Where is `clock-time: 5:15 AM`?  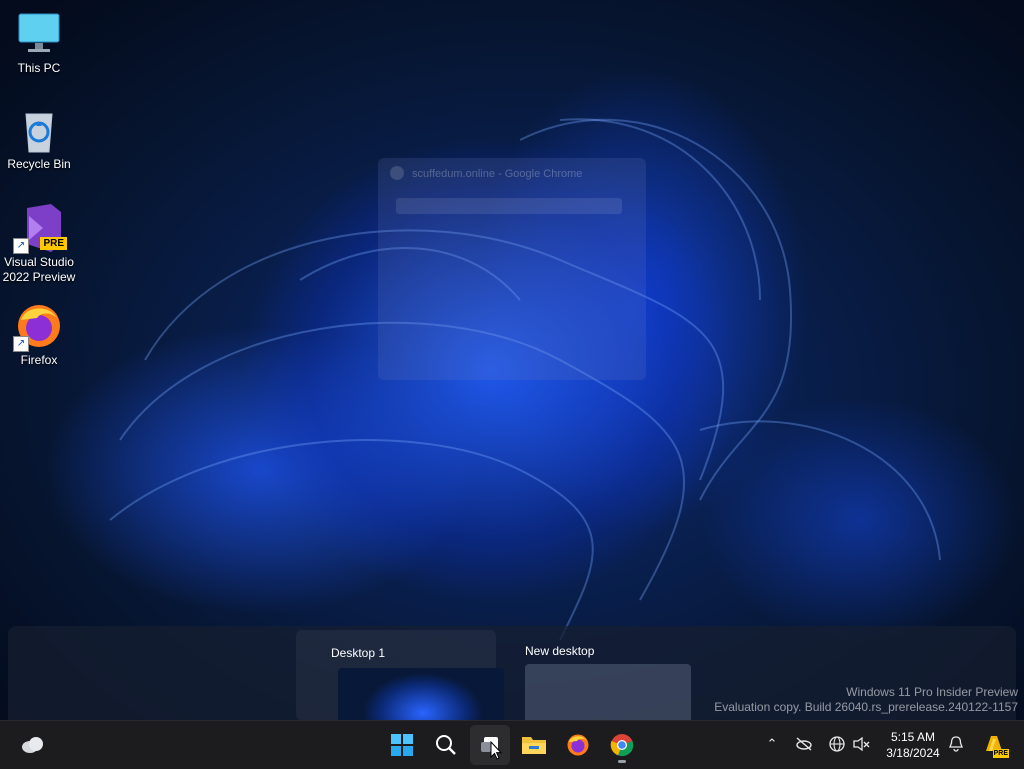 clock-time: 5:15 AM is located at coordinates (913, 737).